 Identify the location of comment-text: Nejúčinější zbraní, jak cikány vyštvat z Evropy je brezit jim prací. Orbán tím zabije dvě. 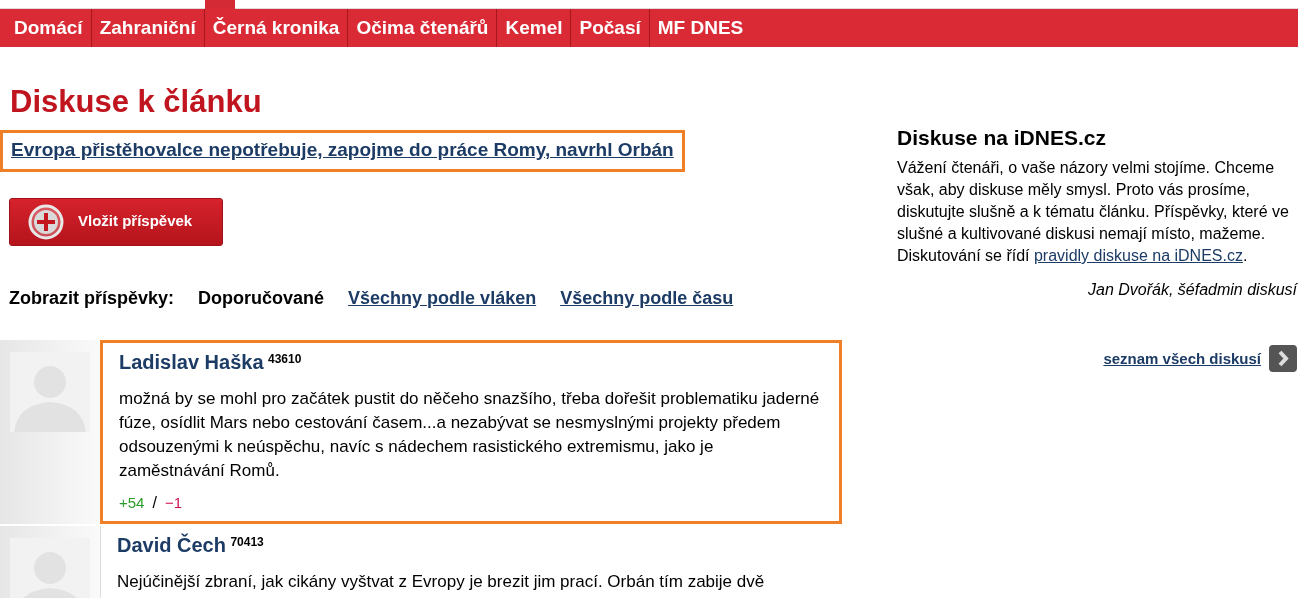
(441, 581).